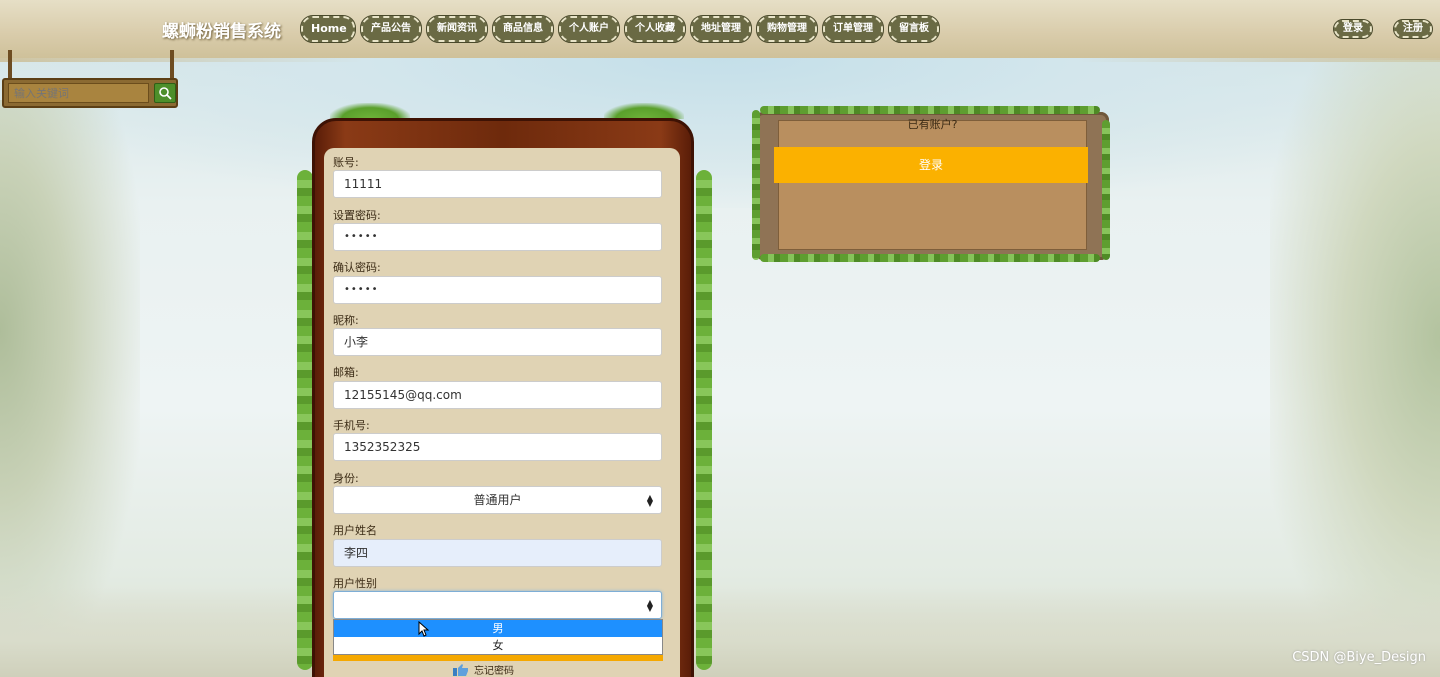  What do you see at coordinates (424, 629) in the screenshot?
I see `mouse-cursor-icon` at bounding box center [424, 629].